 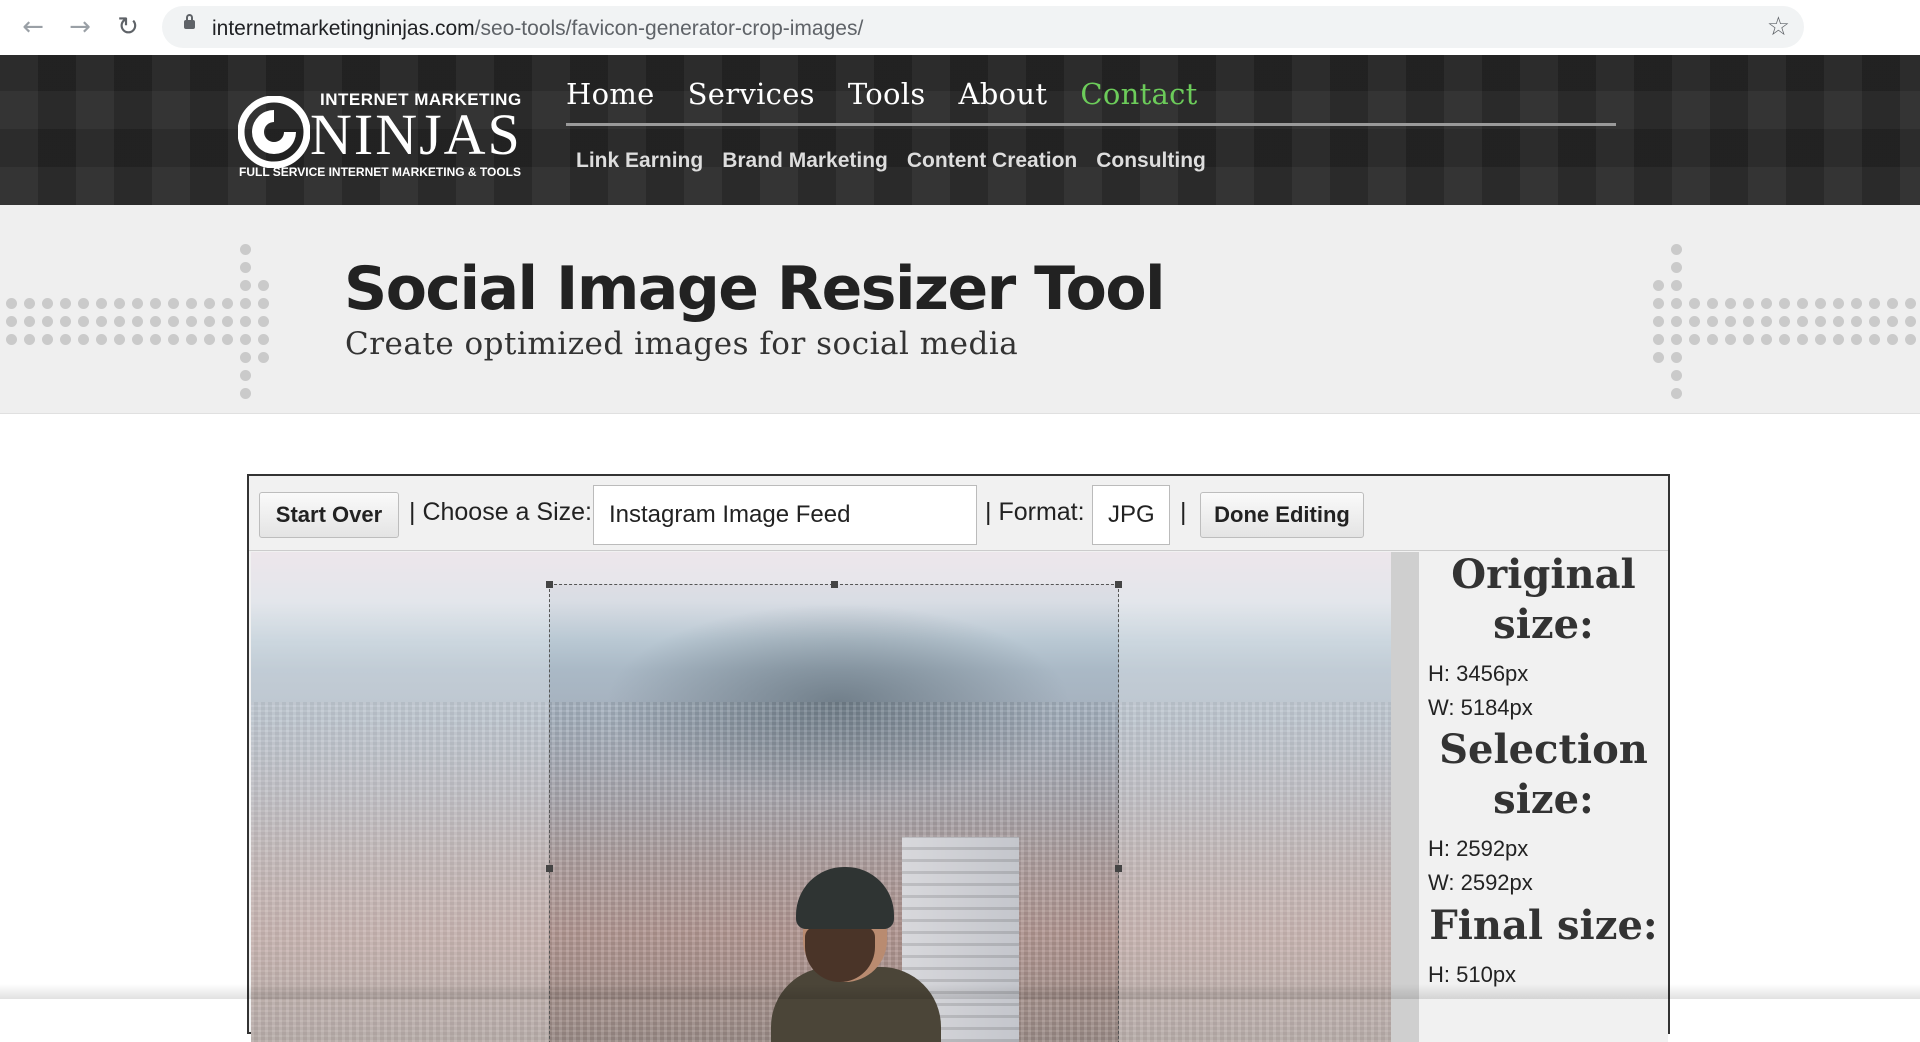 What do you see at coordinates (834, 568) in the screenshot?
I see `crop-shade-top` at bounding box center [834, 568].